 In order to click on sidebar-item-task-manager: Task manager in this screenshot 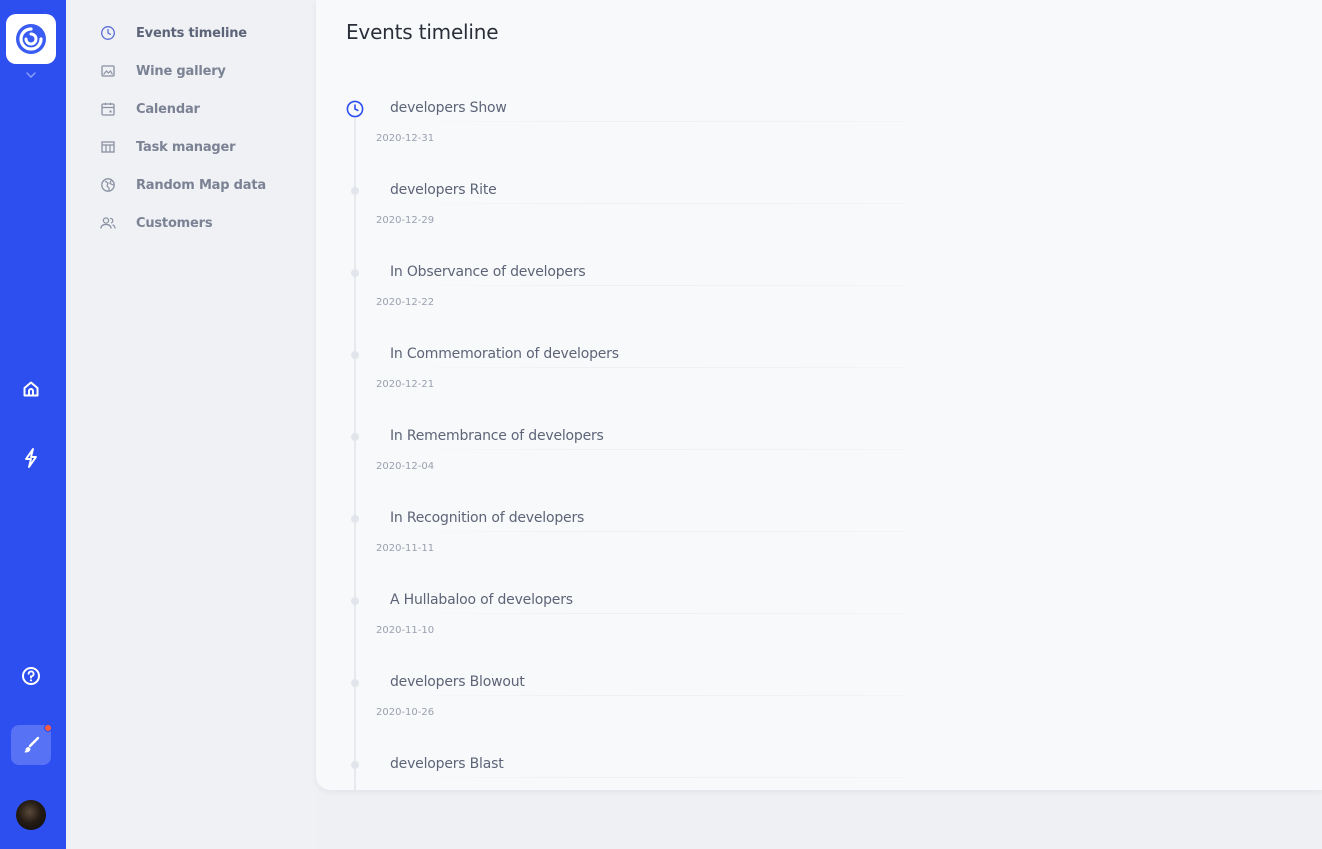, I will do `click(203, 147)`.